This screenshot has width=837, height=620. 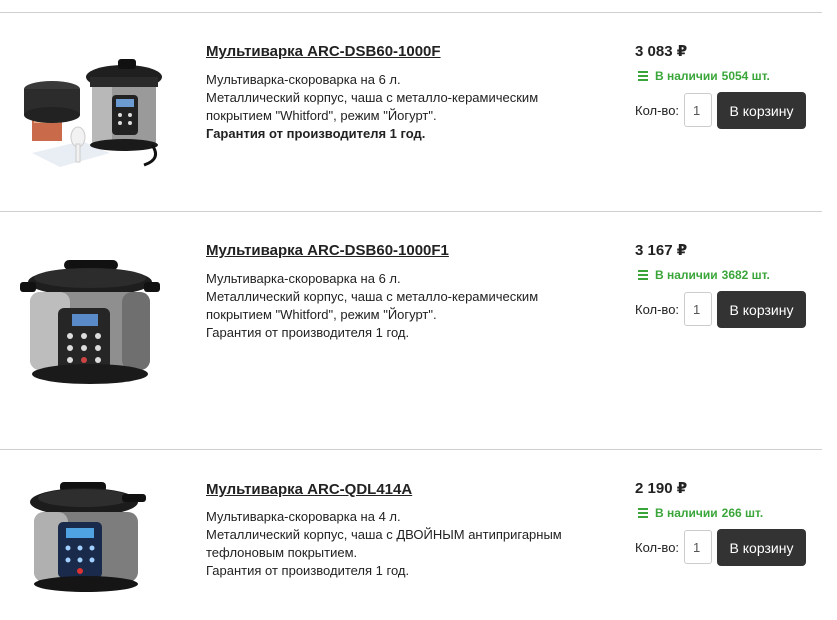 I want to click on description-line: Мультиварка-скороварка на 4 л., so click(x=303, y=516).